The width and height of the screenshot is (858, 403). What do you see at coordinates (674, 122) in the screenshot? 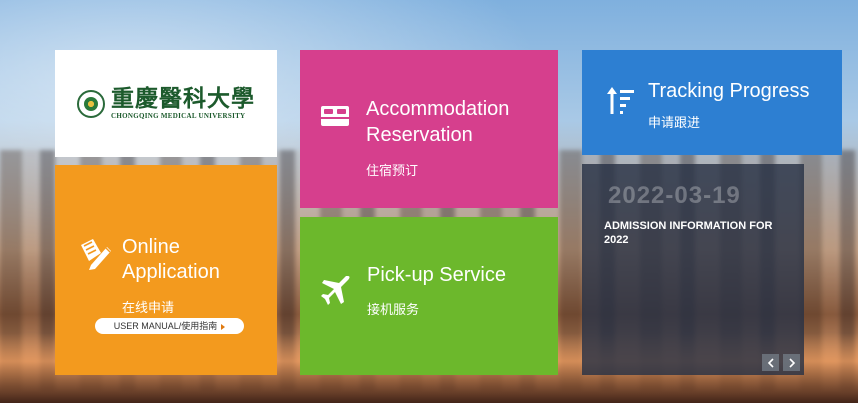
I see `tracking-progress-subtitle: 申请跟进` at bounding box center [674, 122].